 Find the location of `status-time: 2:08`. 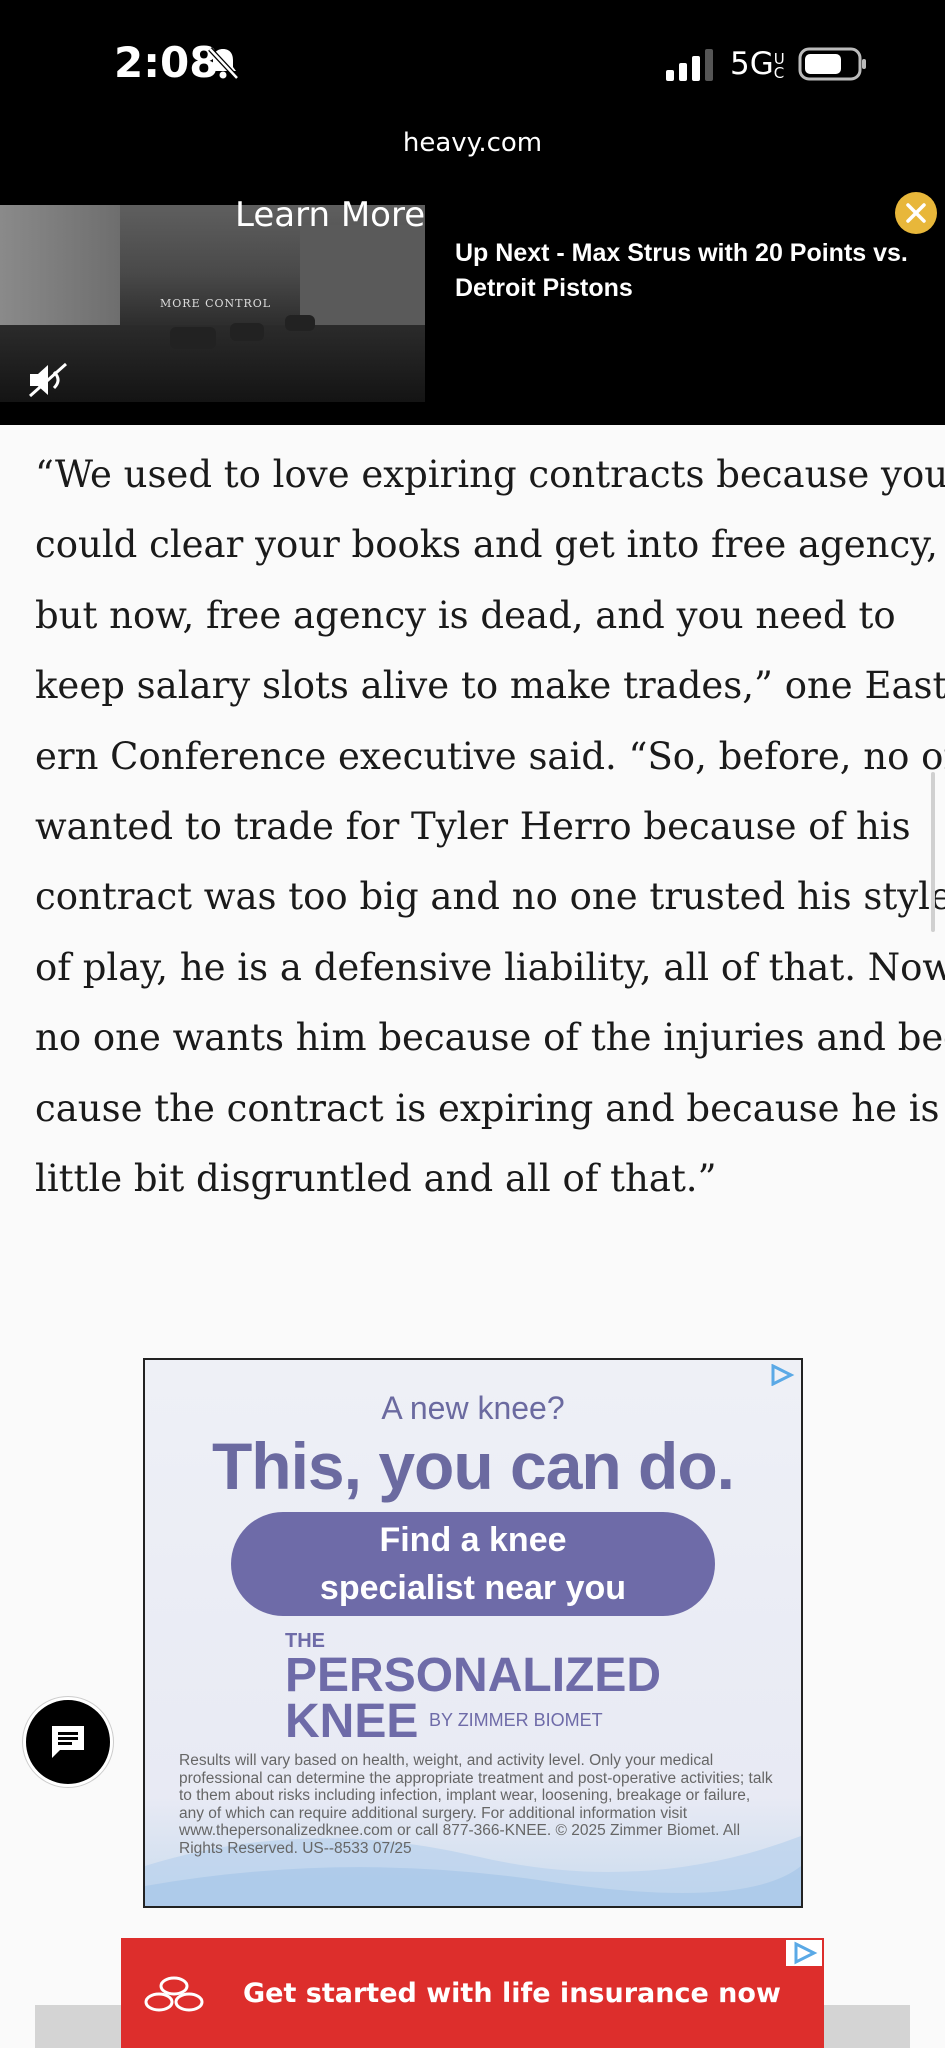

status-time: 2:08 is located at coordinates (166, 62).